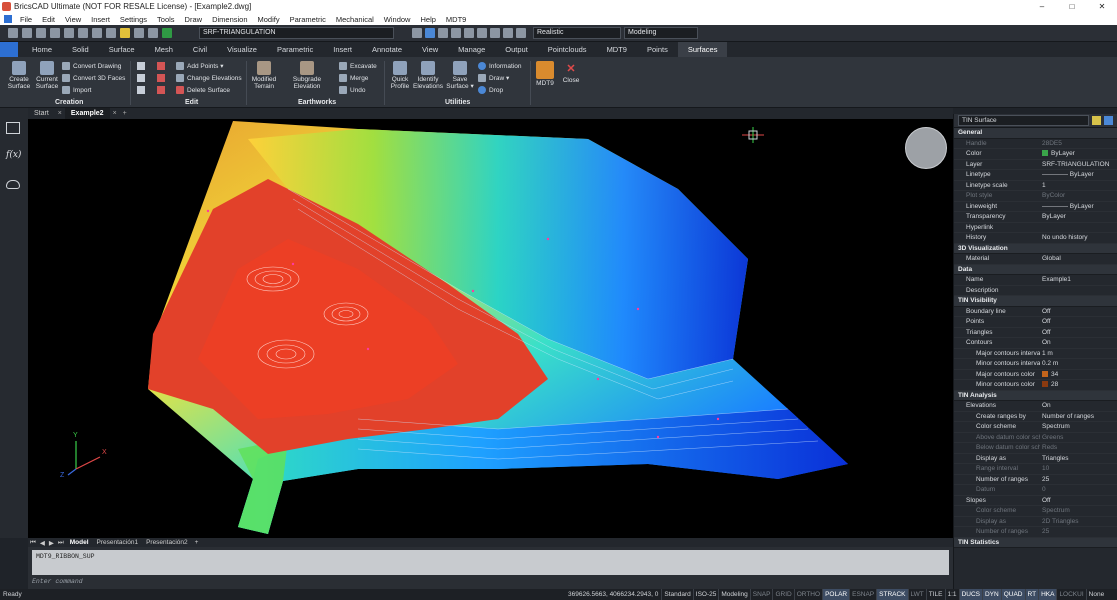  What do you see at coordinates (1012, 594) in the screenshot?
I see `status-toggle-quad: QUAD` at bounding box center [1012, 594].